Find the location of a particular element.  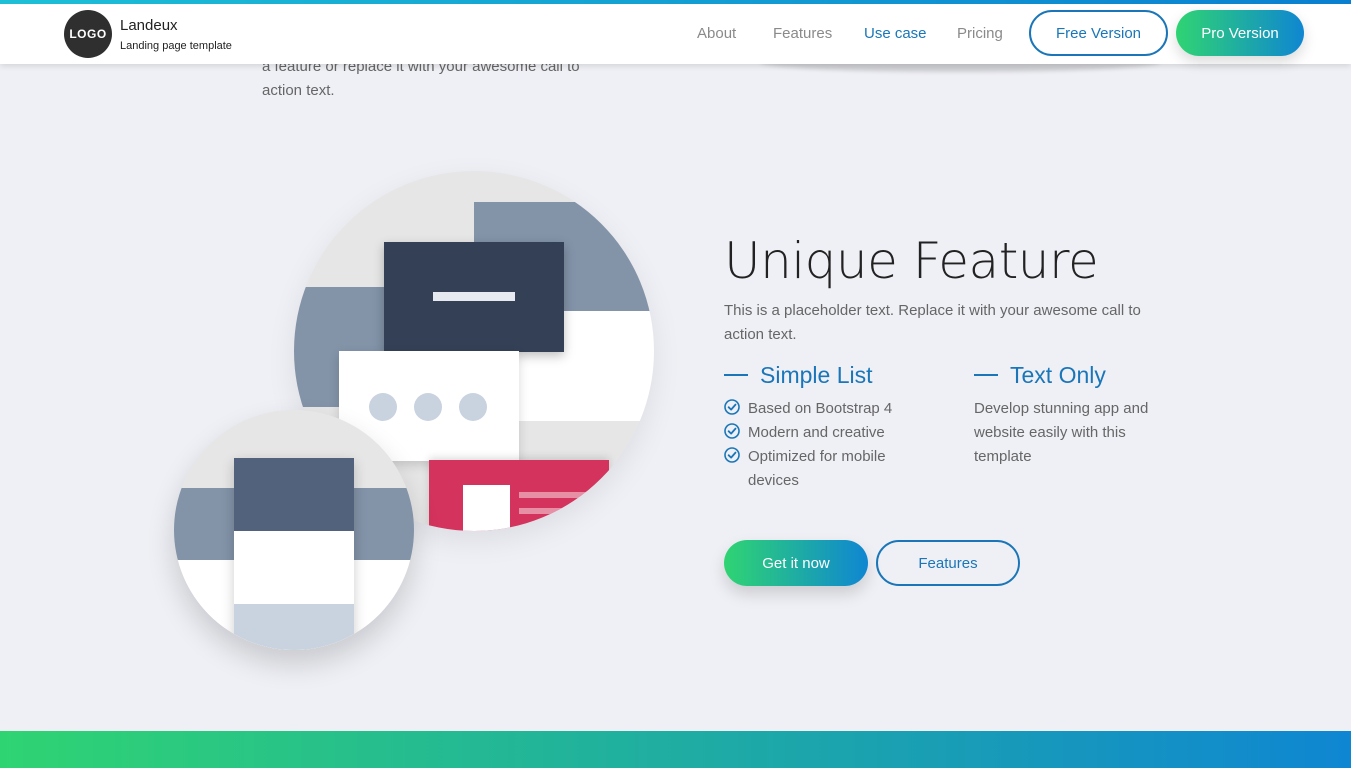

list-item: Modern and creative is located at coordinates (816, 432).